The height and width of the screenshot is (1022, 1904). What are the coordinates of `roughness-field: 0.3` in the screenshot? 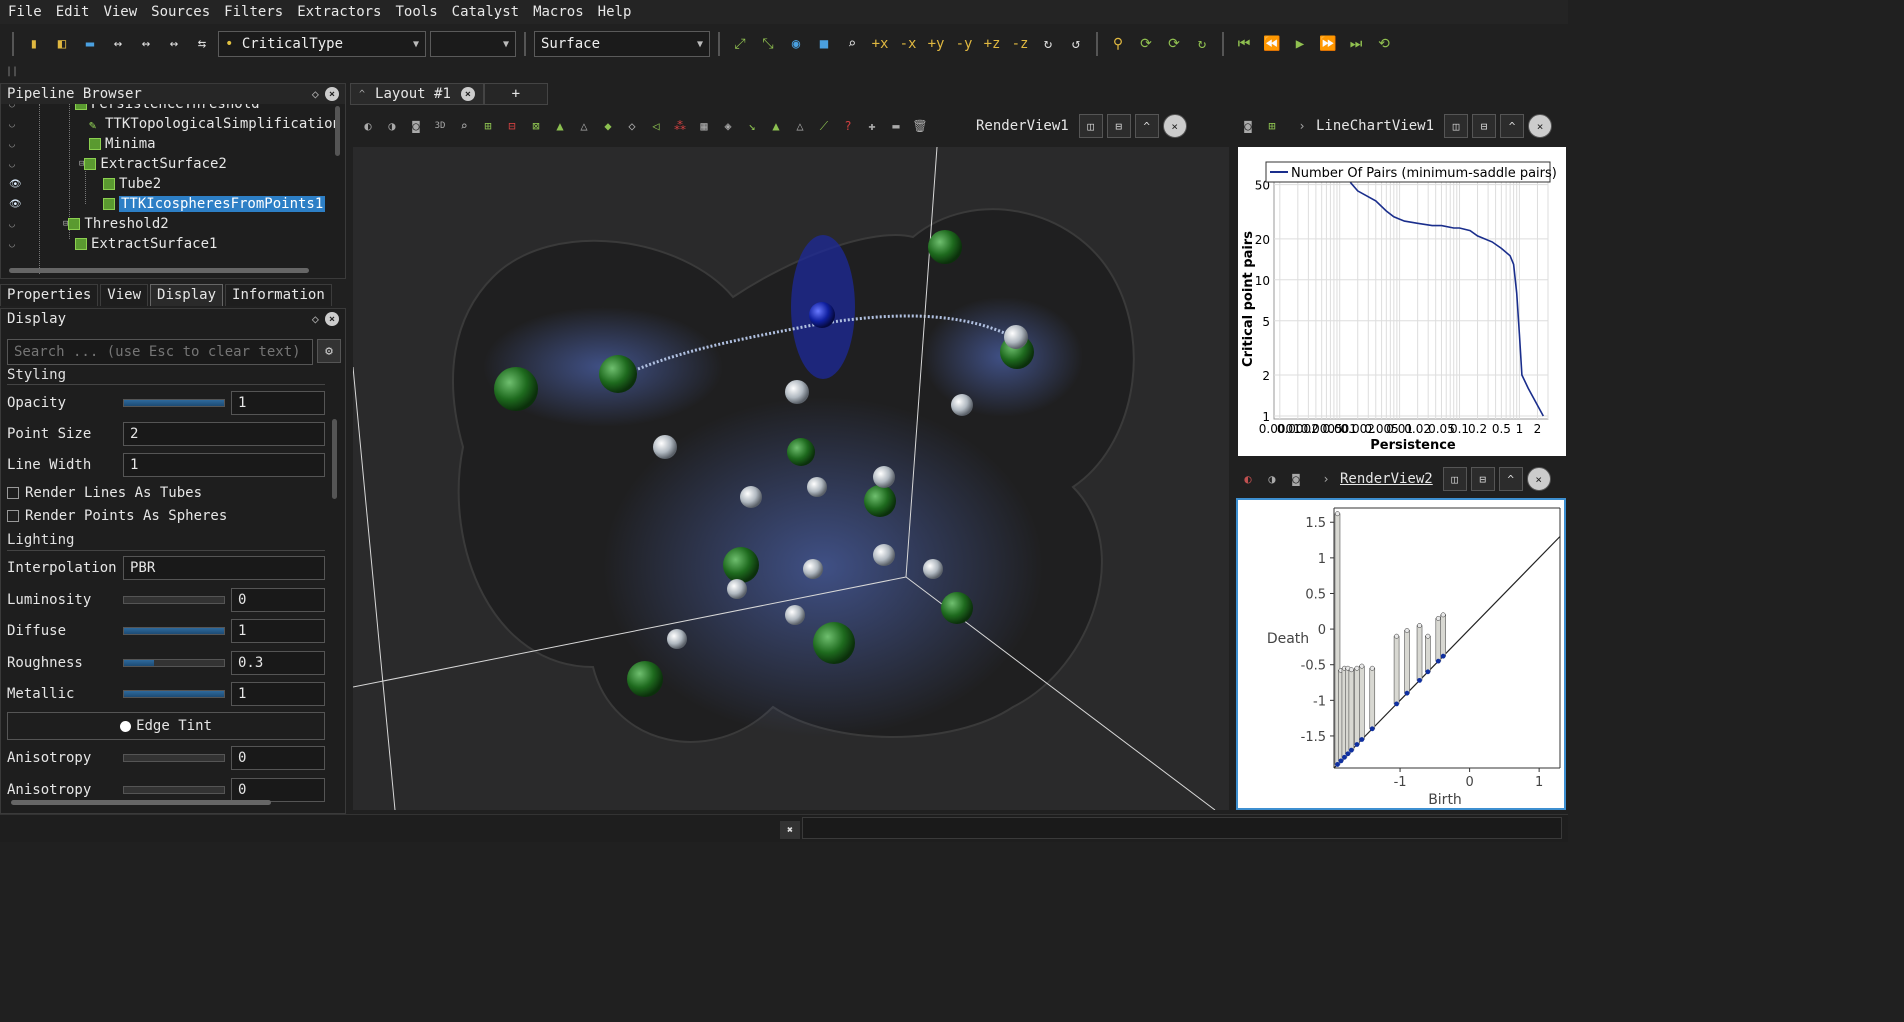 It's located at (278, 663).